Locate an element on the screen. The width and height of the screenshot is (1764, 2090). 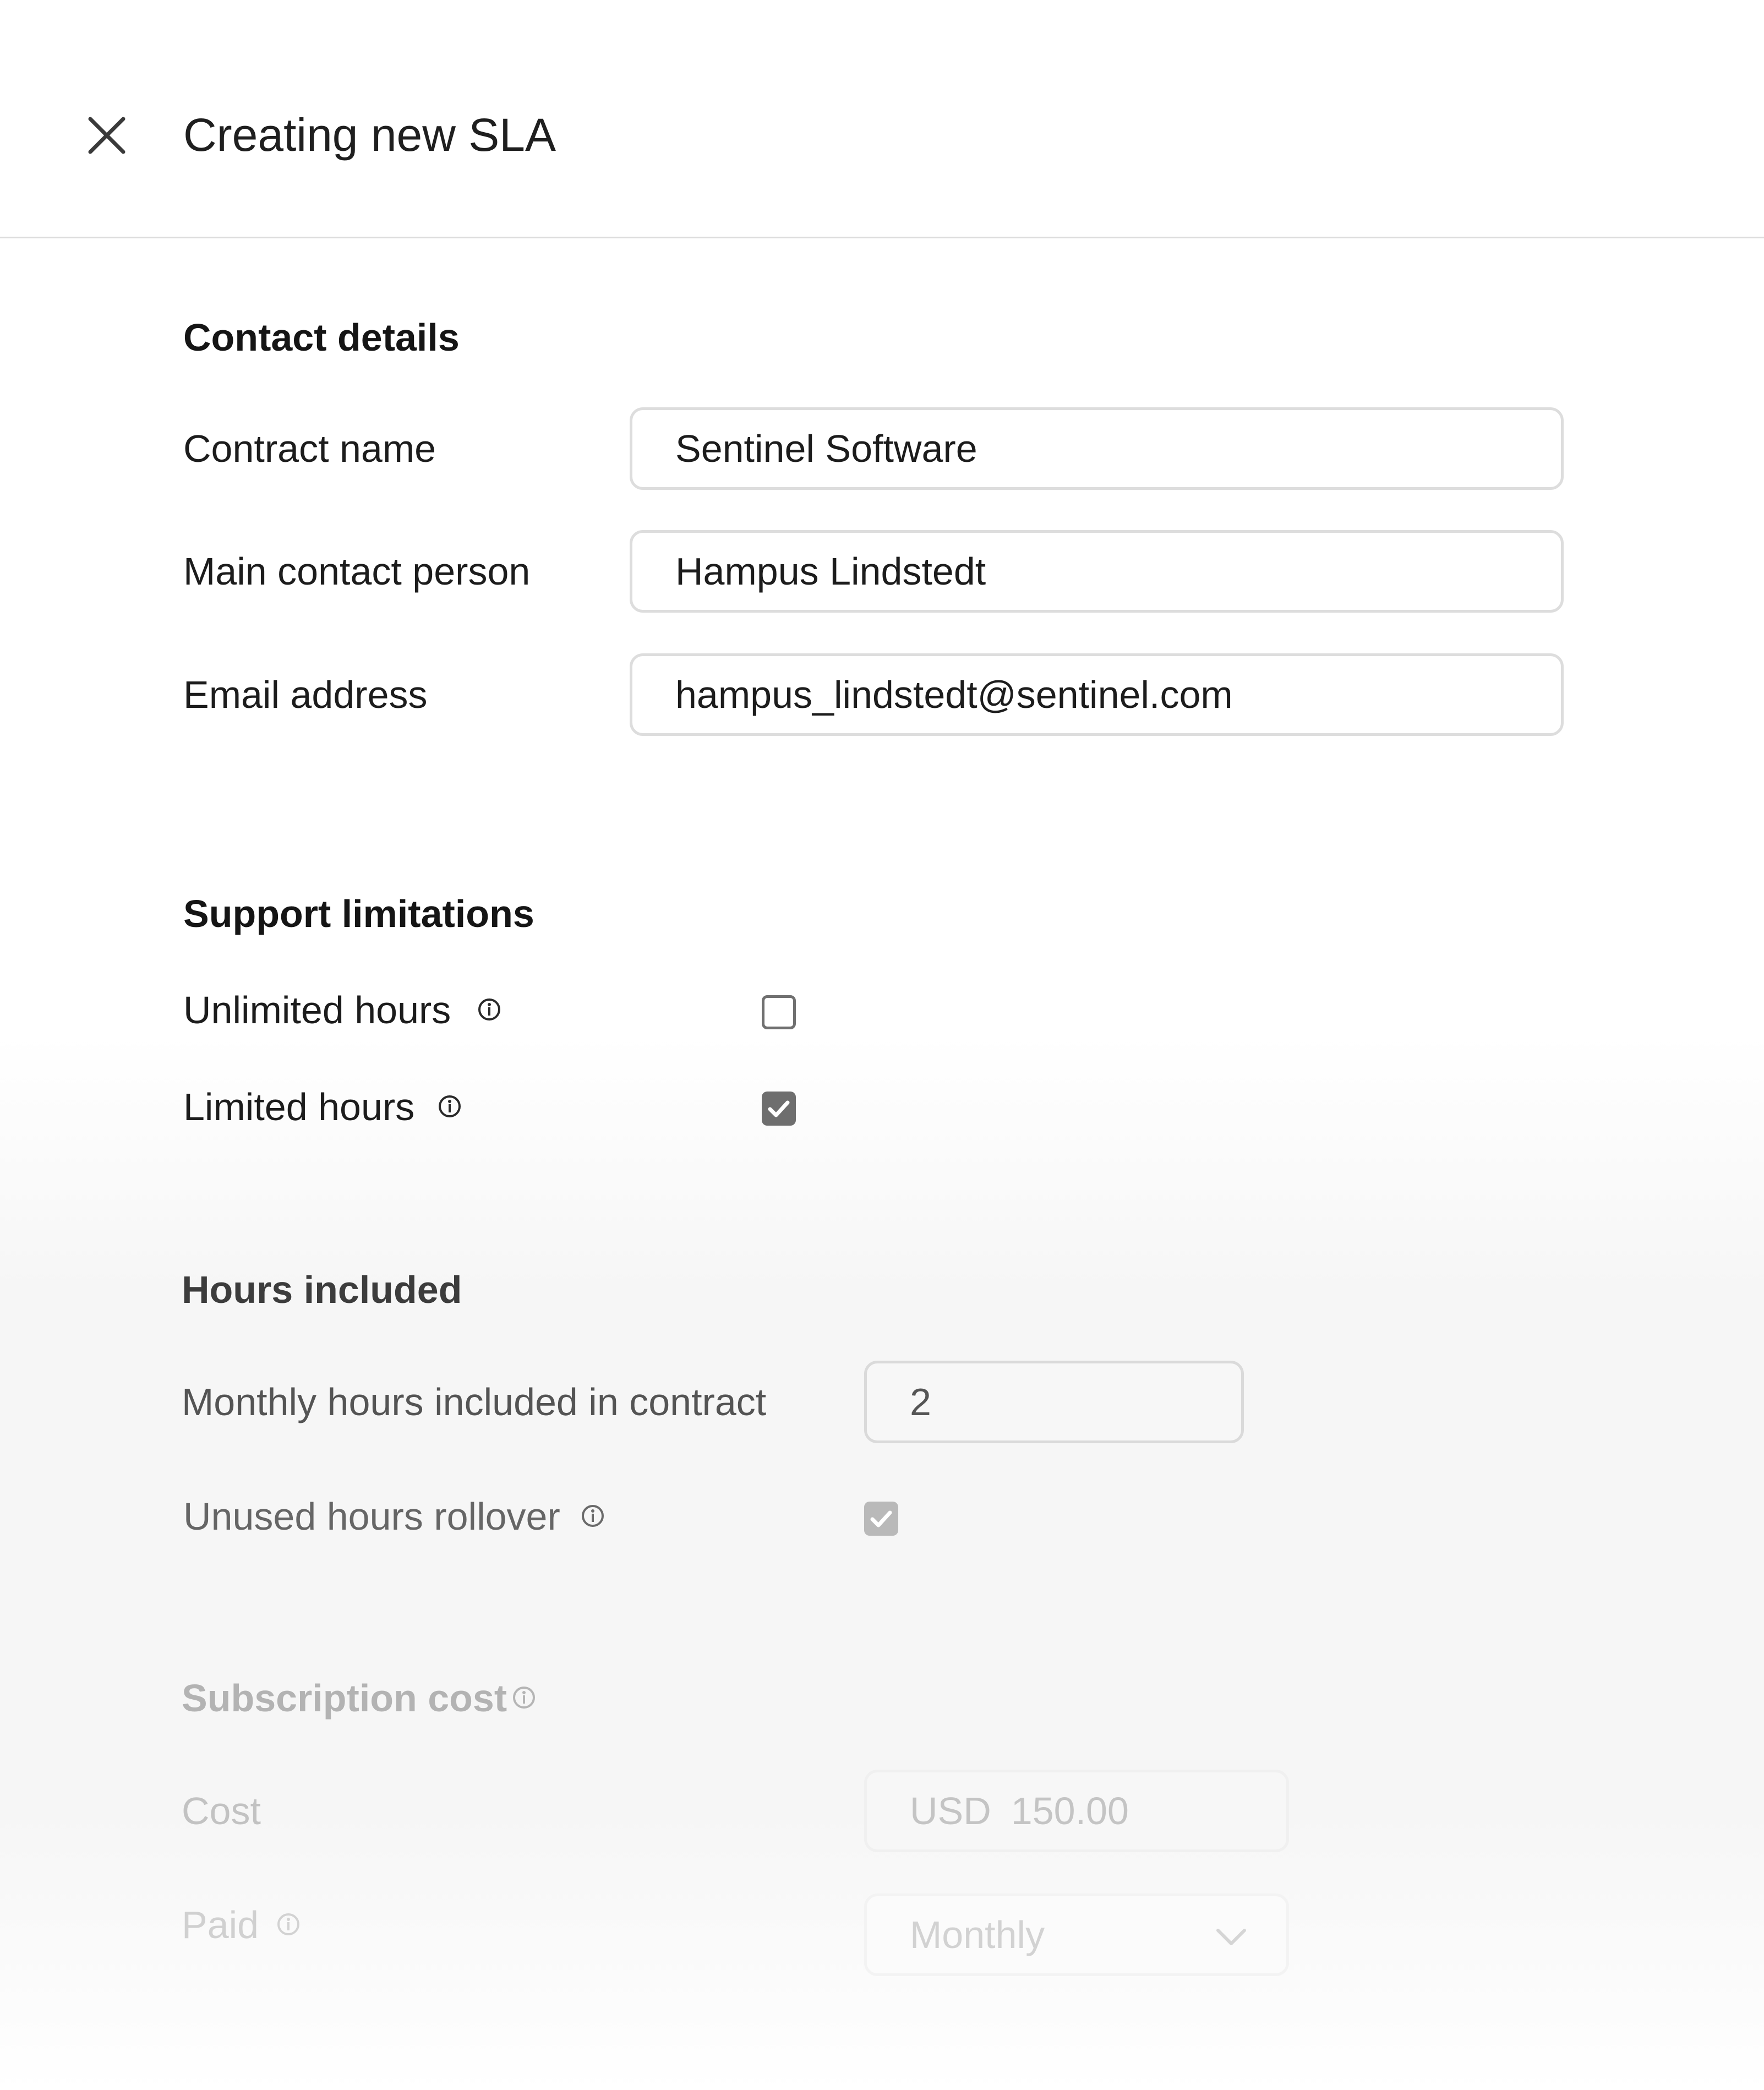
cost-value: 150.00 is located at coordinates (1070, 1811).